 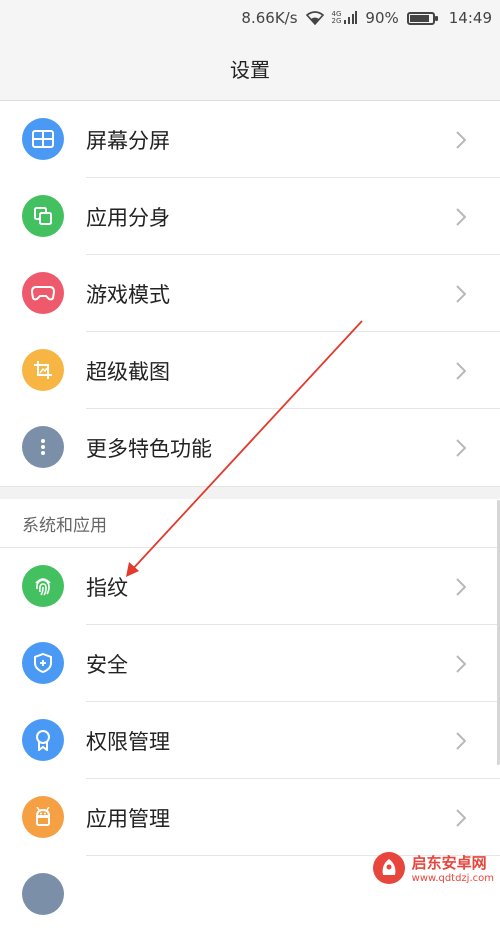 I want to click on watermark-logo-icon, so click(x=388, y=868).